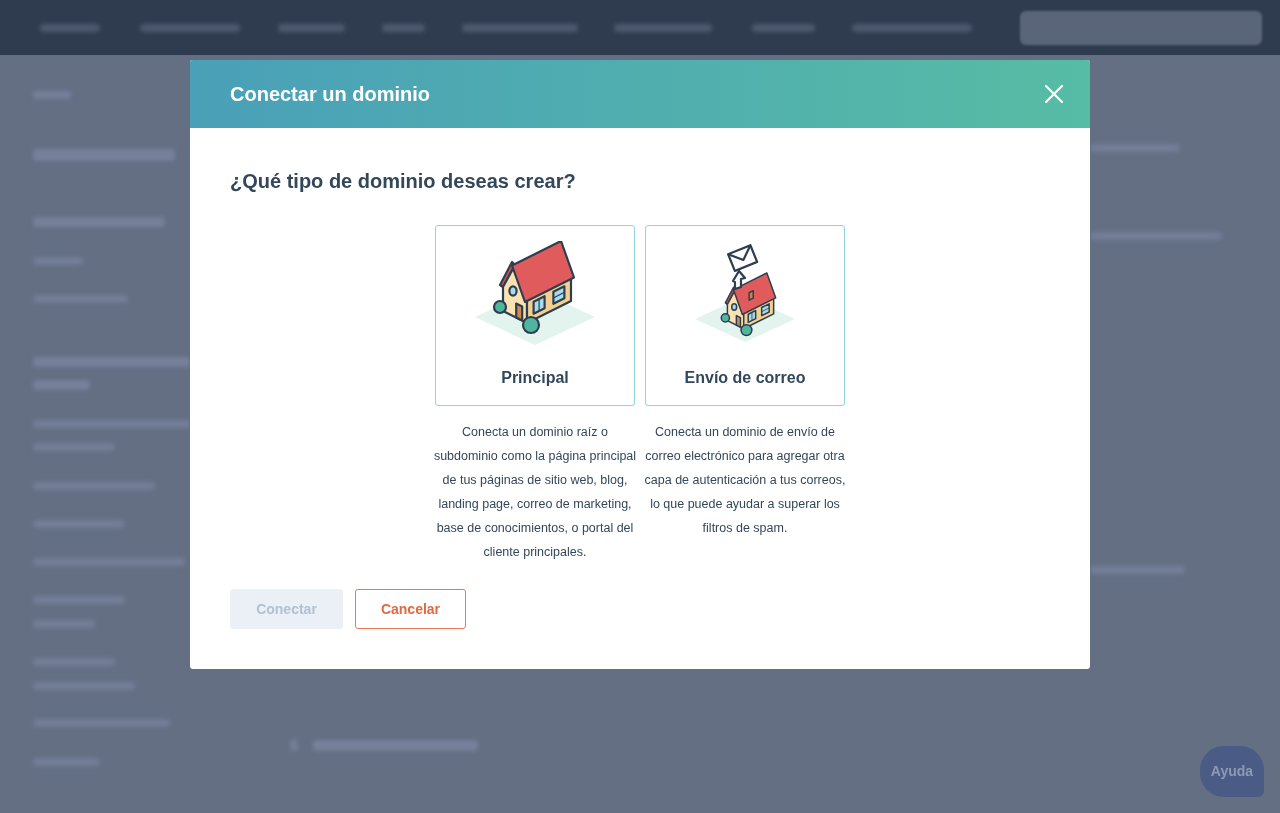  What do you see at coordinates (403, 181) in the screenshot?
I see `dialog-question: ¿Qué tipo de dominio deseas crear?` at bounding box center [403, 181].